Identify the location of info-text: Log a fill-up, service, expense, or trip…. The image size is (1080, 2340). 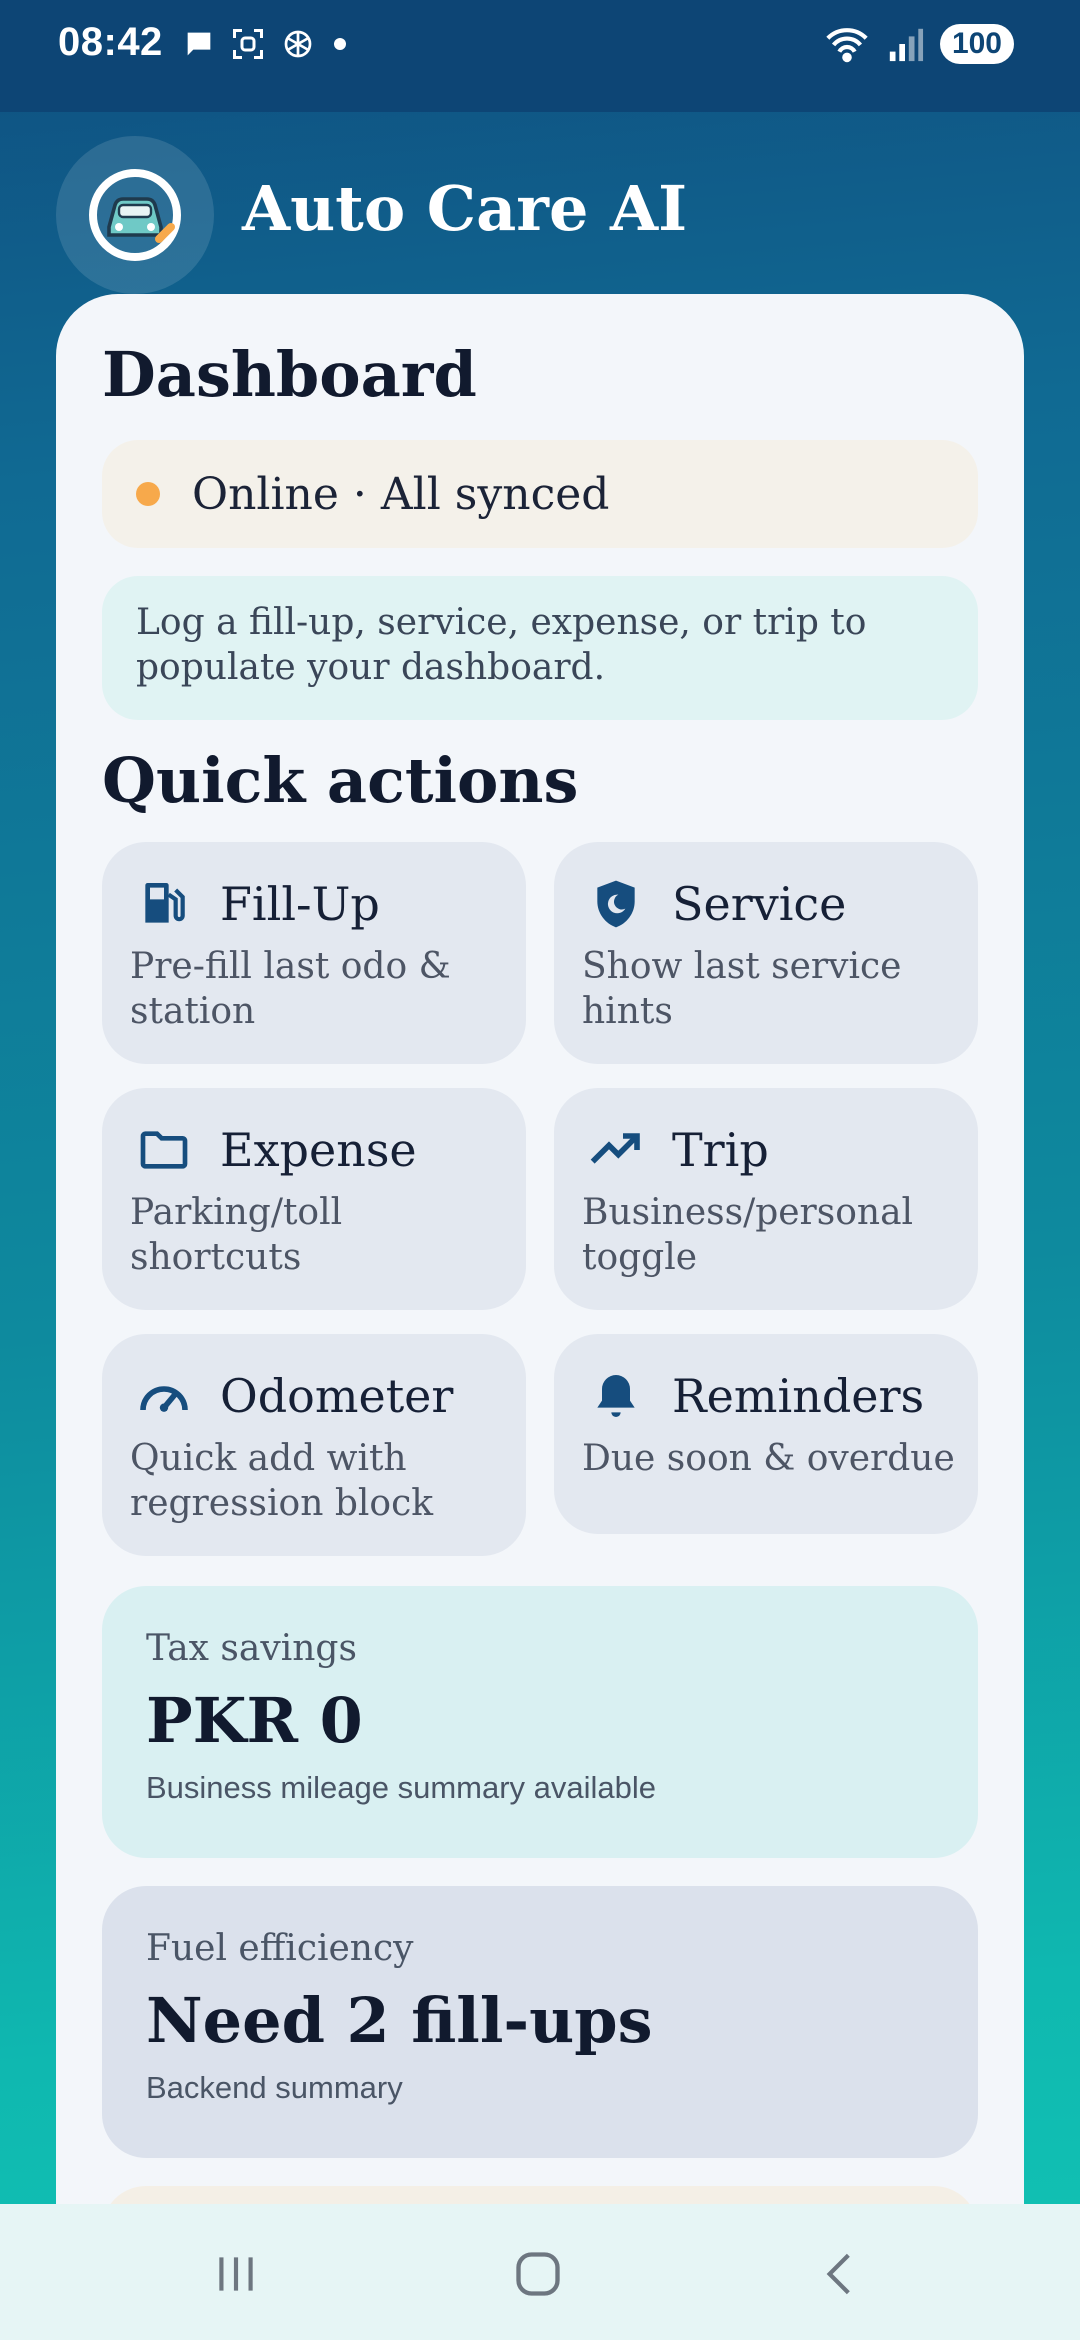
(501, 645).